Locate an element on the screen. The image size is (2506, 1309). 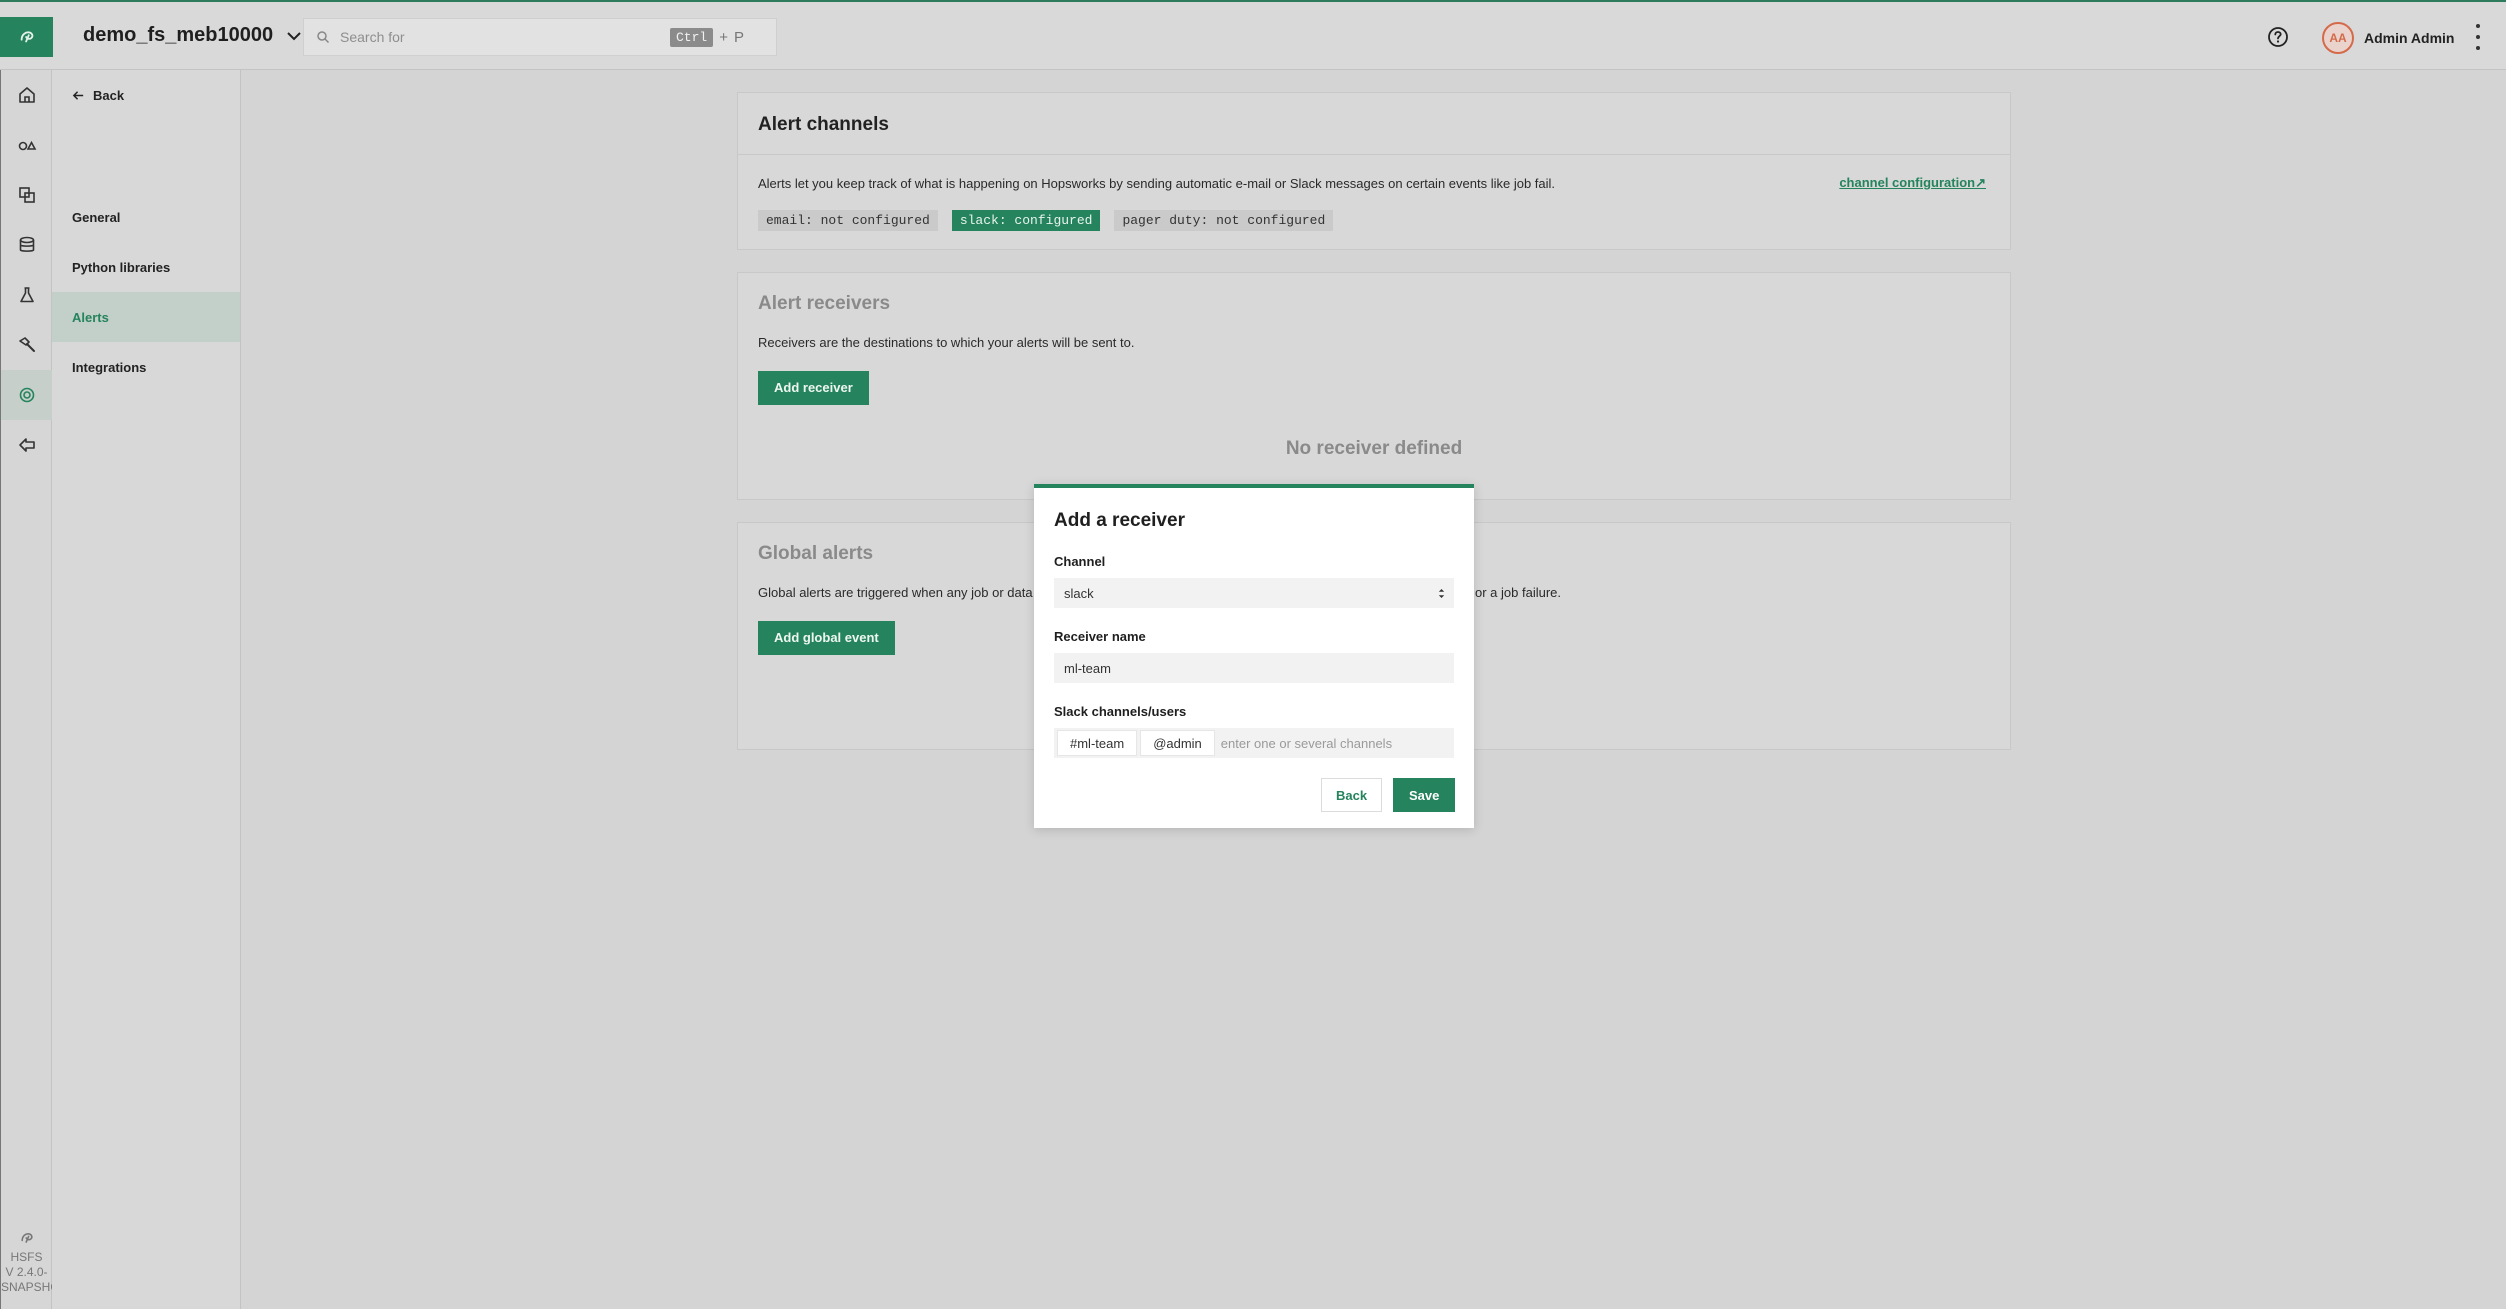
home-icon is located at coordinates (26, 95).